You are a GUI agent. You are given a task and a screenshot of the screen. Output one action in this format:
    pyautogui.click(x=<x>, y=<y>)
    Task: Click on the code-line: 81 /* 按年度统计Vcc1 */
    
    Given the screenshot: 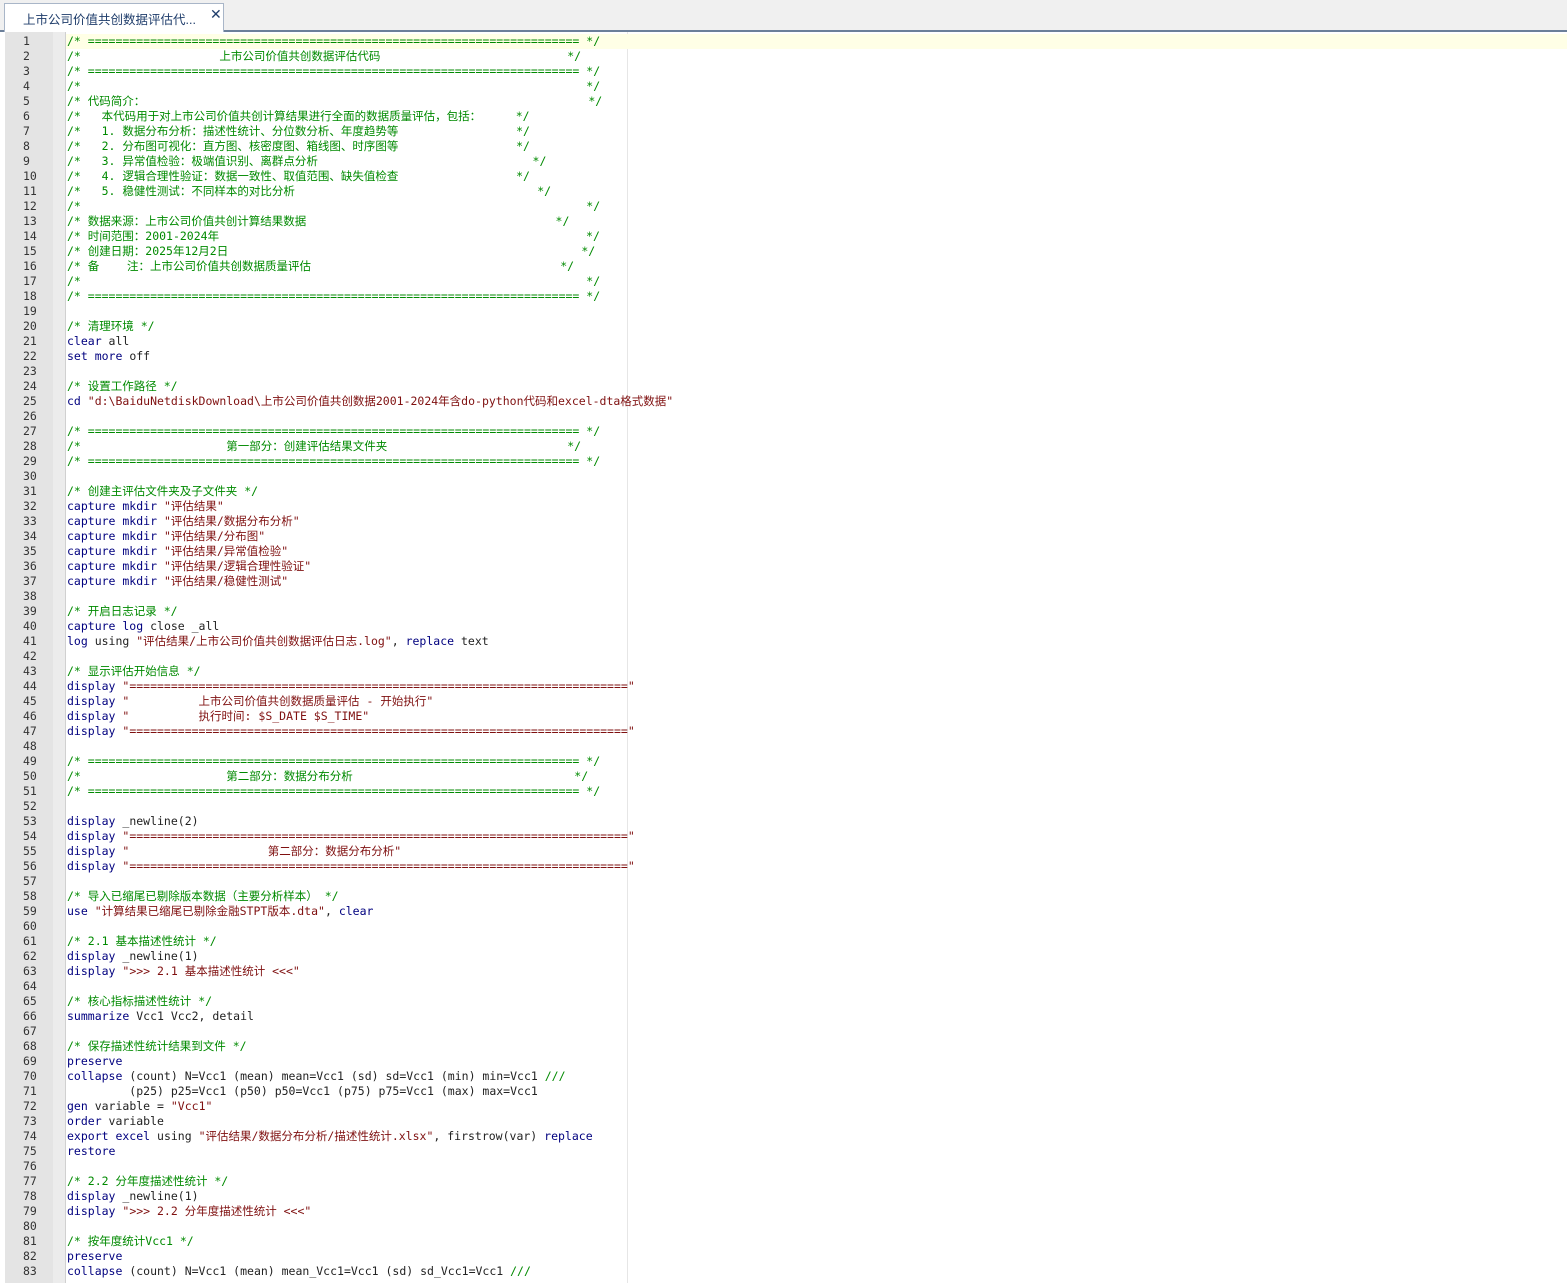 What is the action you would take?
    pyautogui.click(x=783, y=1241)
    